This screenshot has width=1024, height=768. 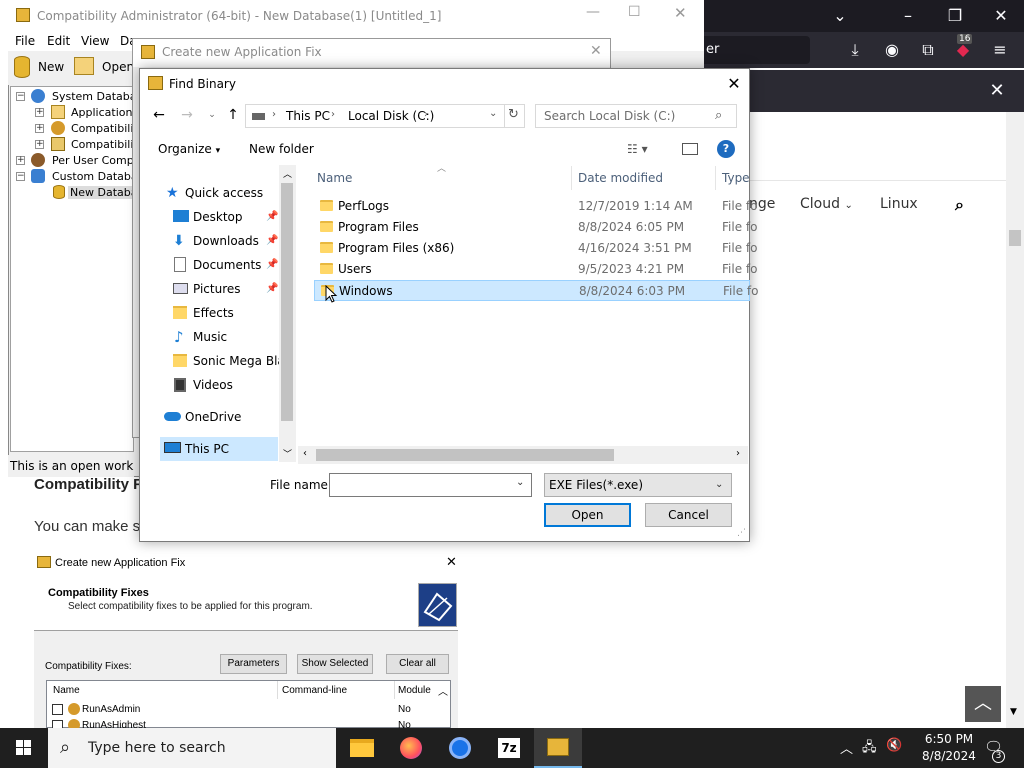 I want to click on scroll-down-icon: ﹀, so click(x=287, y=453).